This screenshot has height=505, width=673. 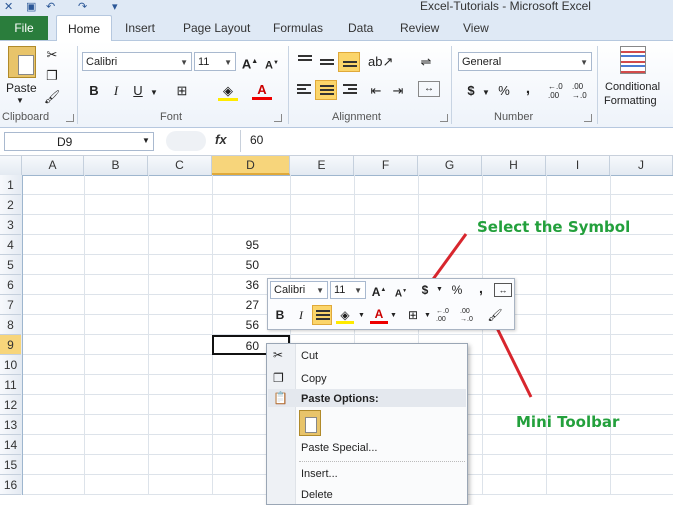 What do you see at coordinates (317, 495) in the screenshot?
I see `menu-item-delete: Delete` at bounding box center [317, 495].